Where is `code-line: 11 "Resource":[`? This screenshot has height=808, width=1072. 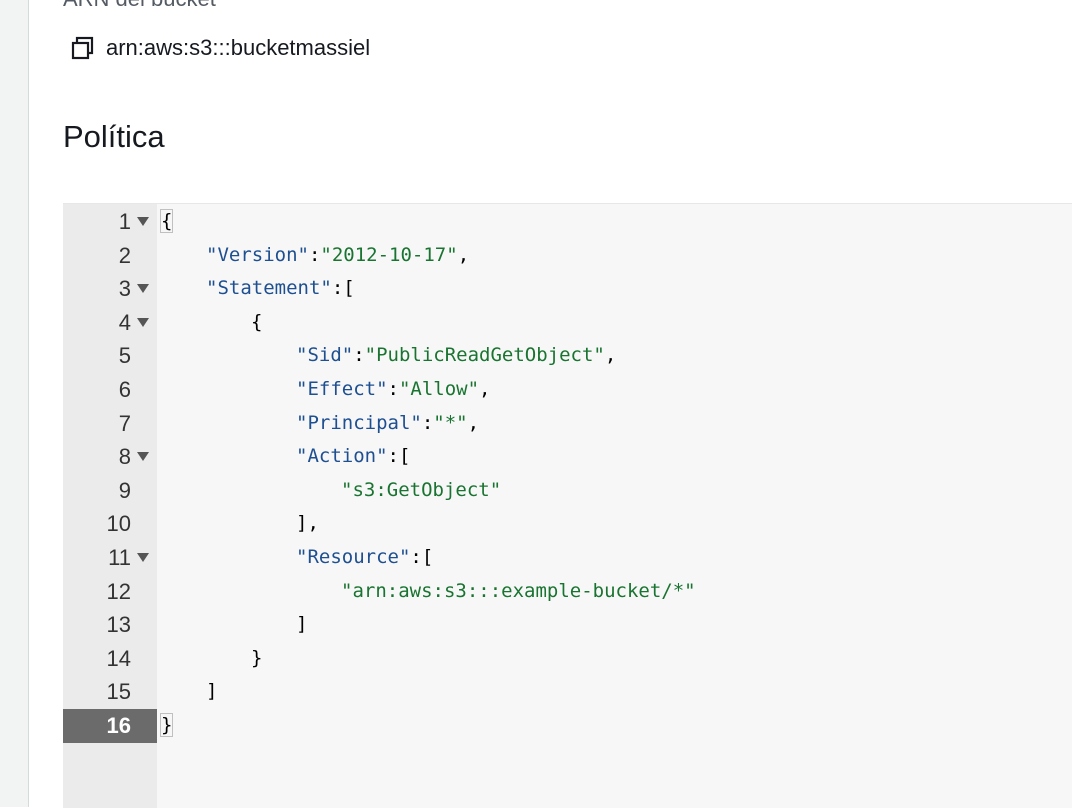
code-line: 11 "Resource":[ is located at coordinates (567, 558).